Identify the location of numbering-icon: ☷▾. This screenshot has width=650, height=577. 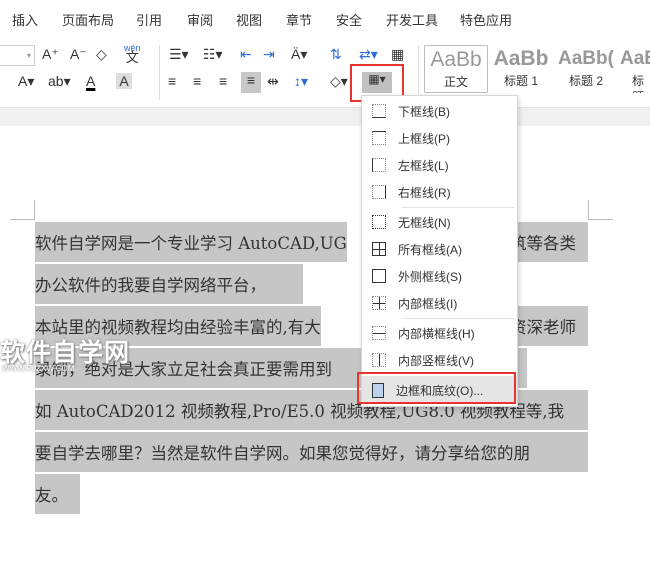
(213, 54).